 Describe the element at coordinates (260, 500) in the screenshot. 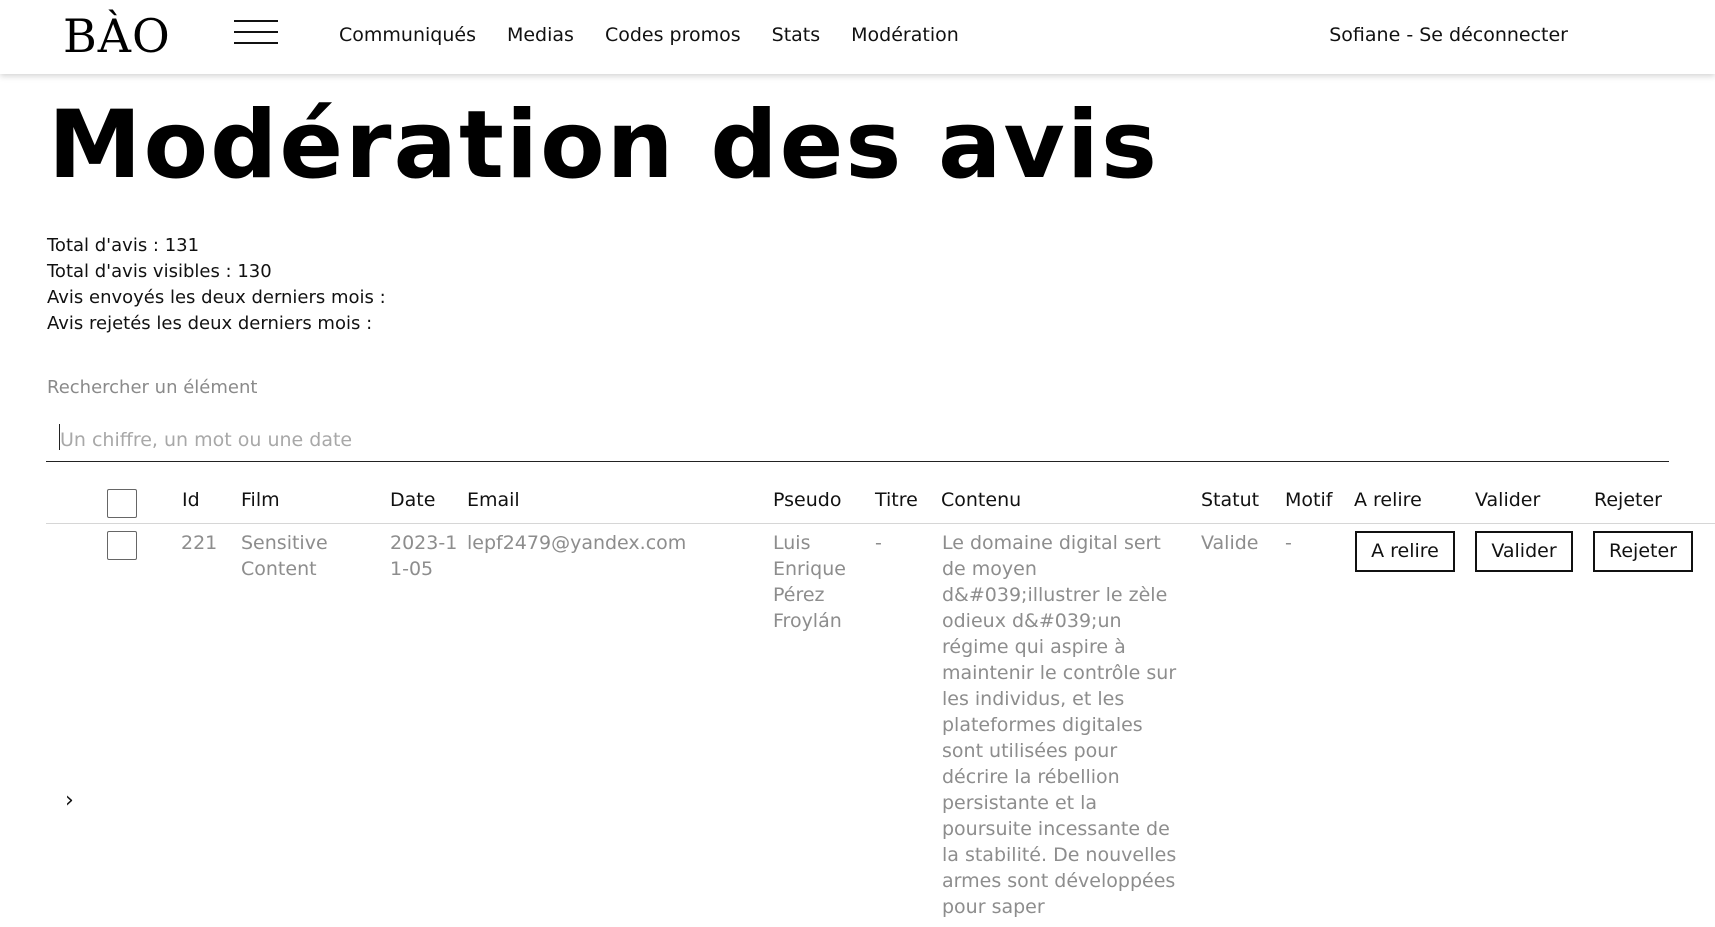

I see `col-film: Film` at that location.